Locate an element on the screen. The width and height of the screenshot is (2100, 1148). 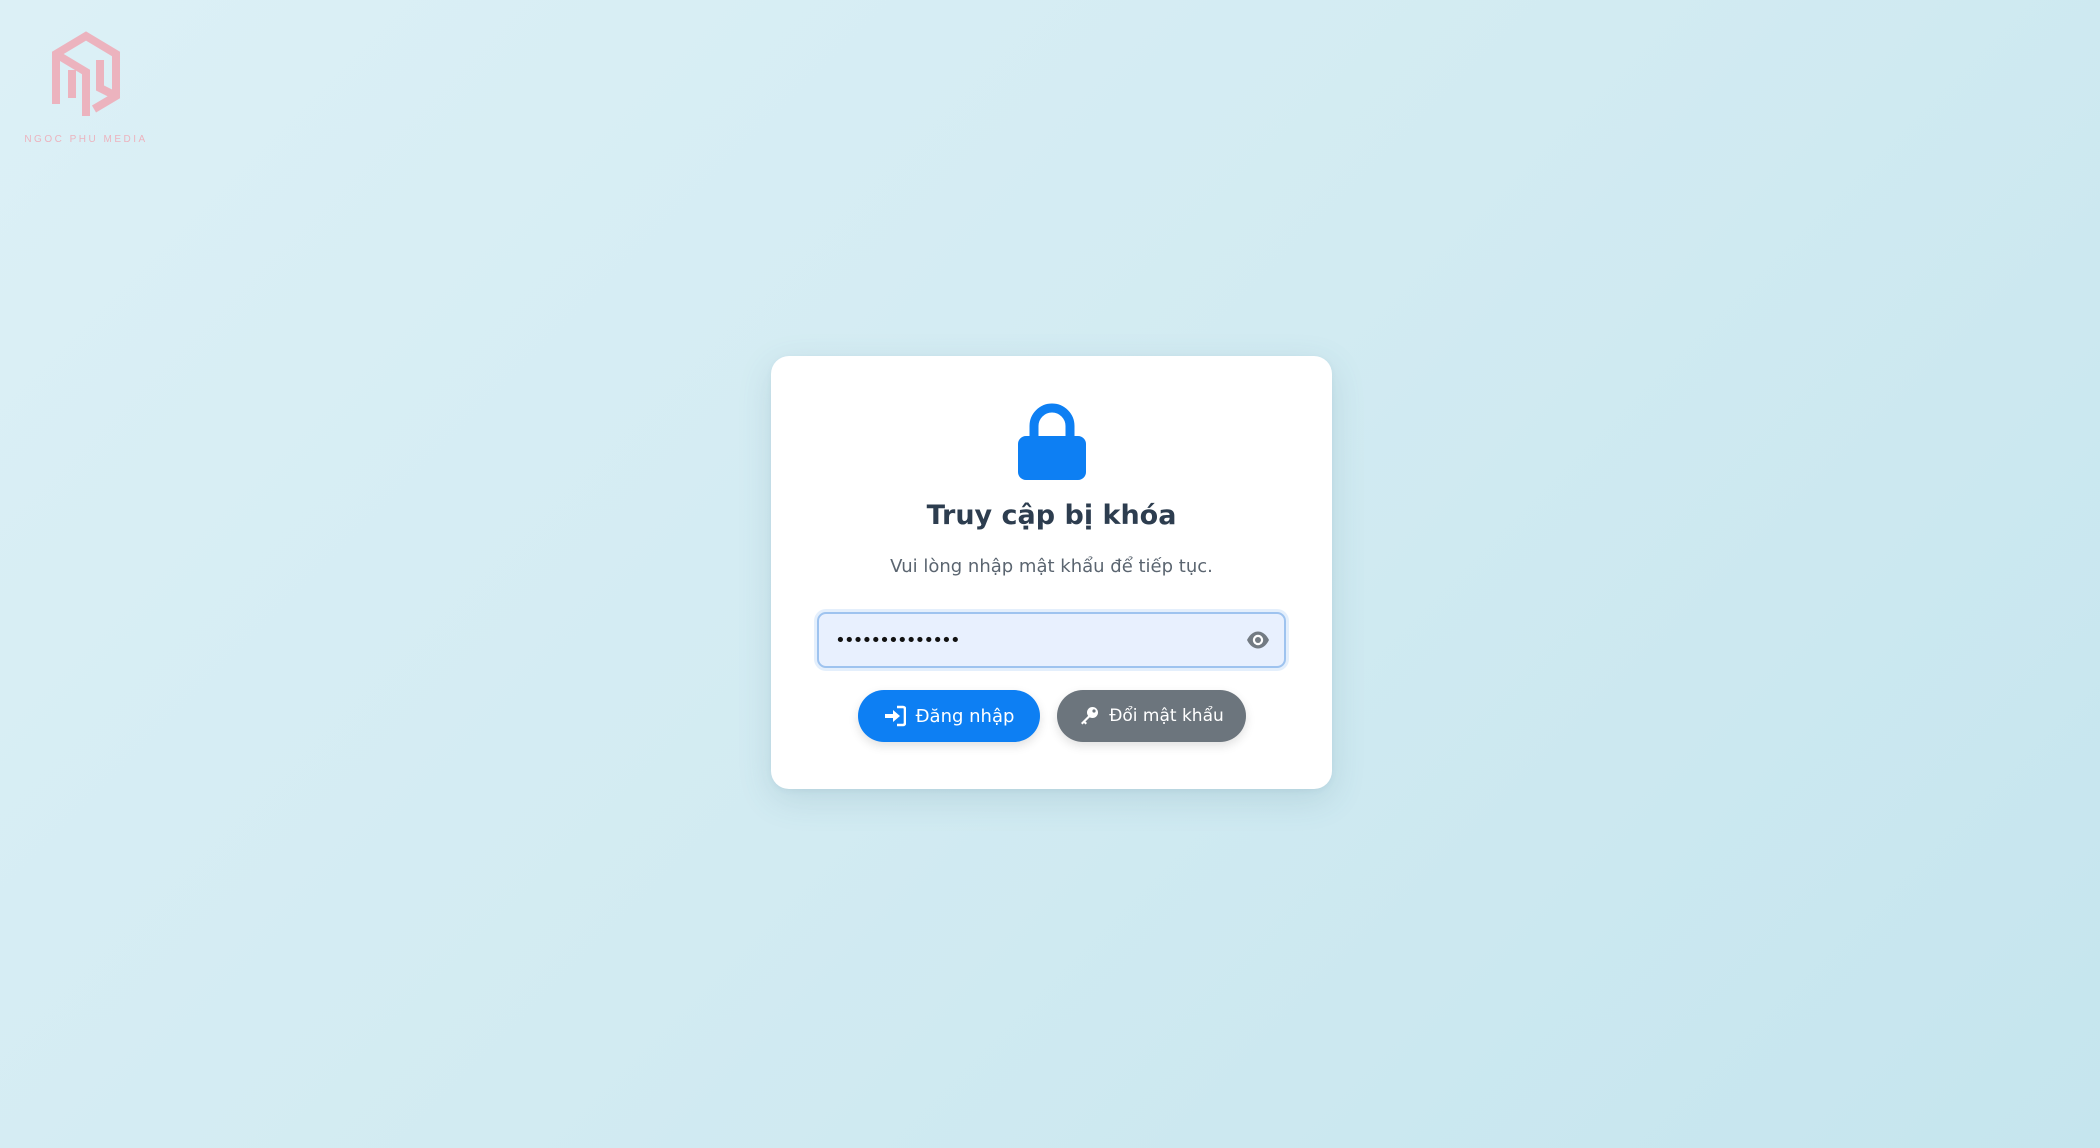
brand-logo: NGOC PHU MEDIA is located at coordinates (86, 82).